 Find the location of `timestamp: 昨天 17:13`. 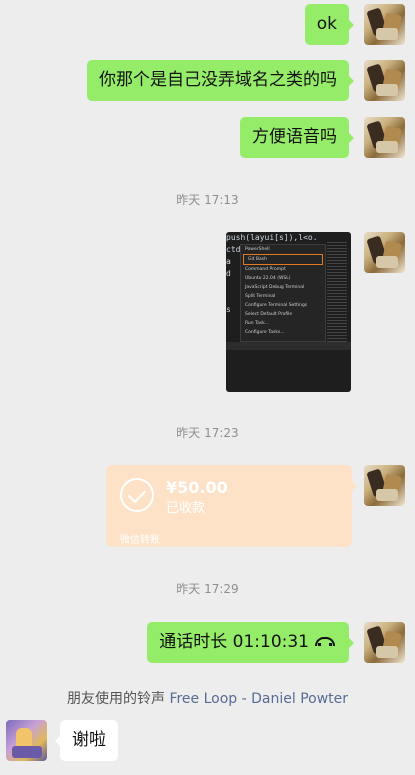

timestamp: 昨天 17:13 is located at coordinates (207, 200).